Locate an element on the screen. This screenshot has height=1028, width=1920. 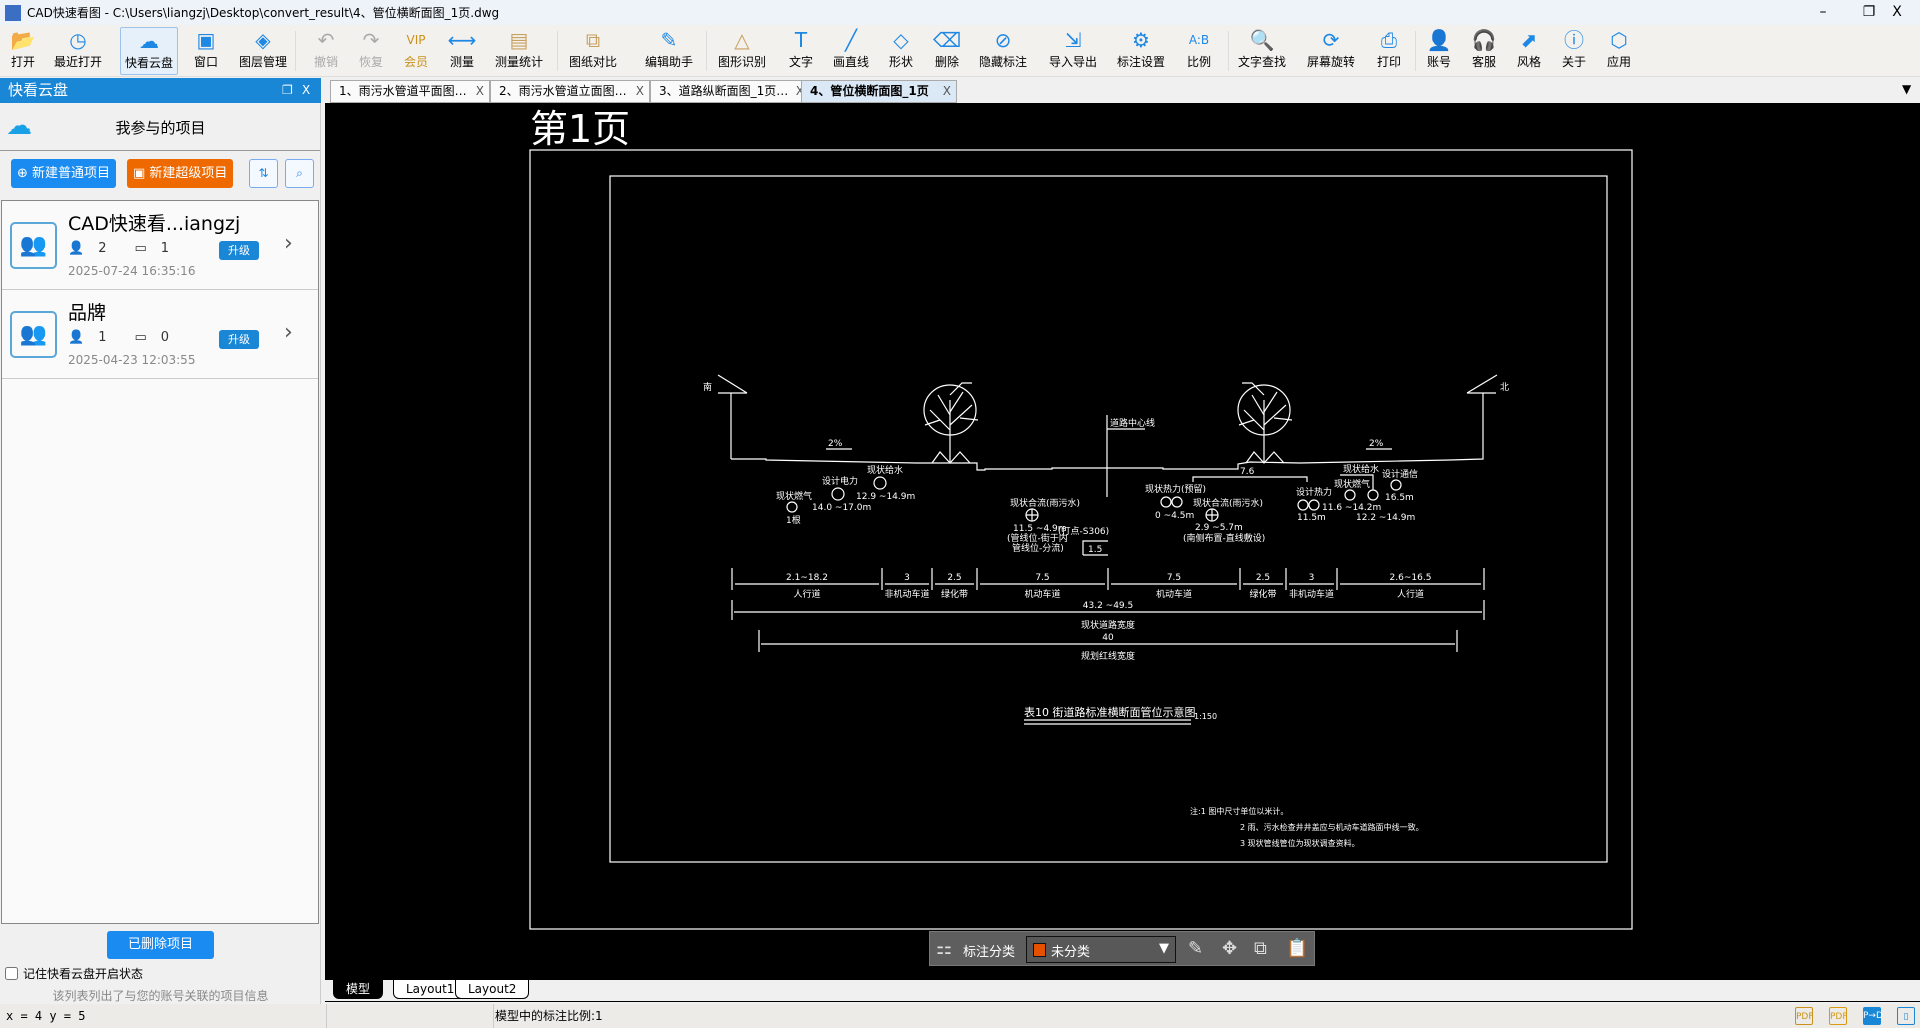
info-icon: ⓘ is located at coordinates (1573, 40).